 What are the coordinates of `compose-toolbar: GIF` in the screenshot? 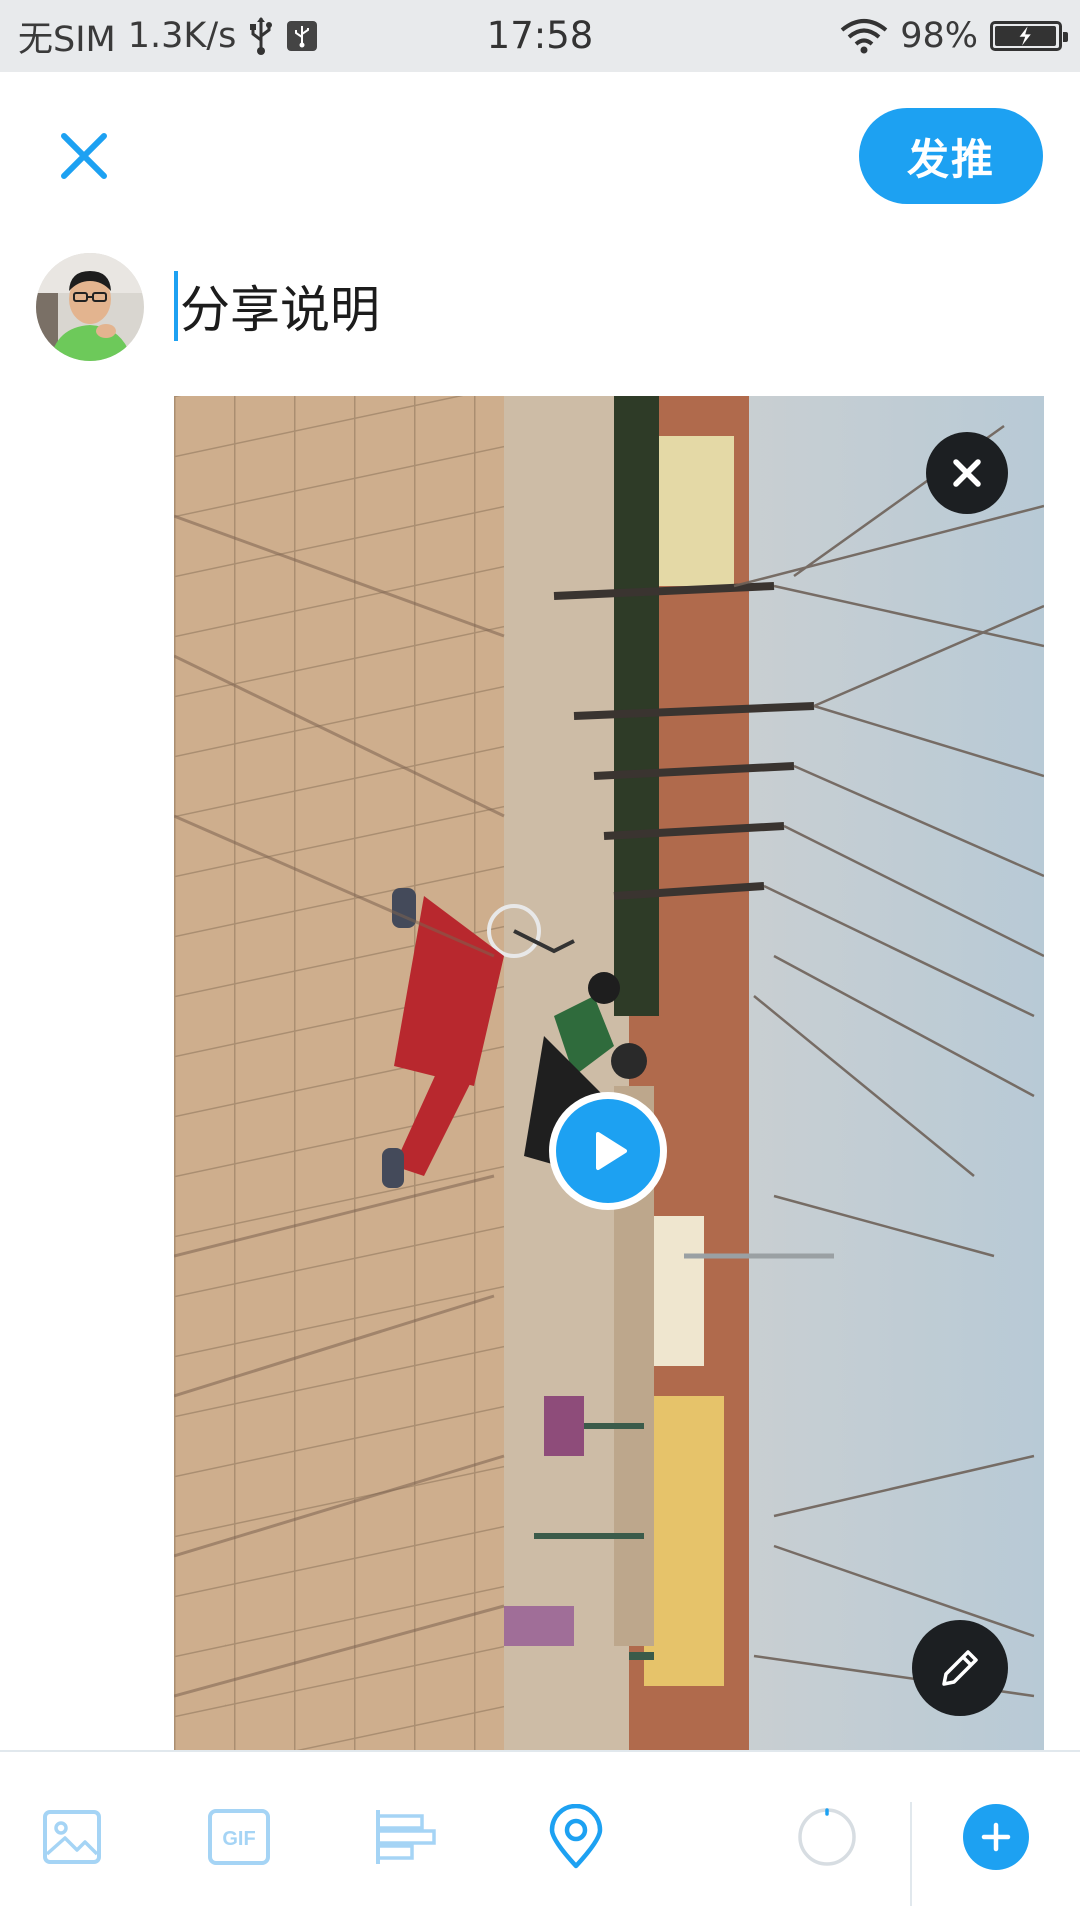 It's located at (540, 1835).